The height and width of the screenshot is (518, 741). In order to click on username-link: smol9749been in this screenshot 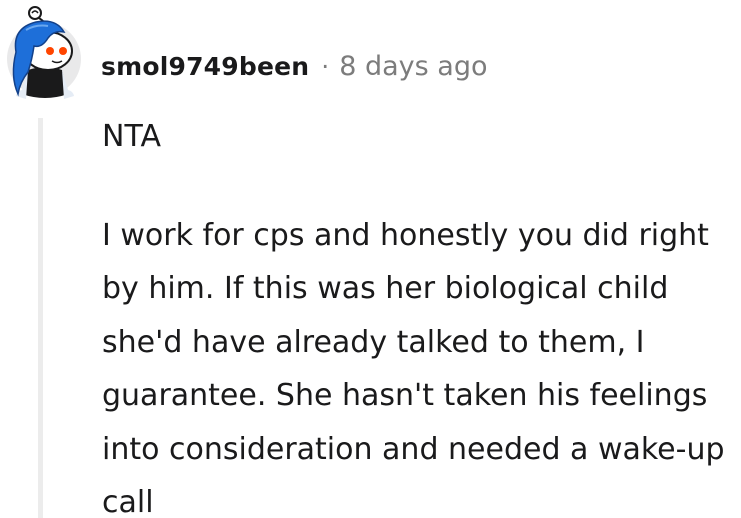, I will do `click(205, 66)`.